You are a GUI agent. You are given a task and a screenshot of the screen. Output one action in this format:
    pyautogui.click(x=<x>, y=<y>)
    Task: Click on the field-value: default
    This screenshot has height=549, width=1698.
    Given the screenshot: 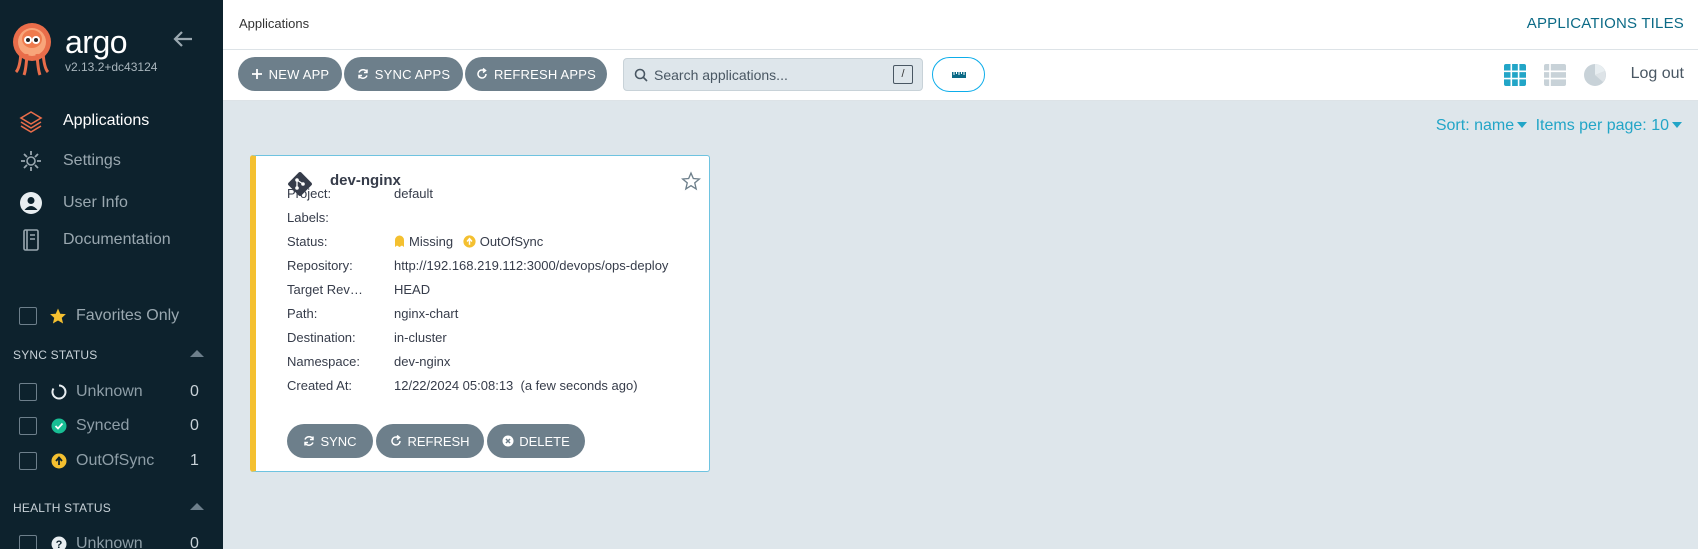 What is the action you would take?
    pyautogui.click(x=414, y=193)
    